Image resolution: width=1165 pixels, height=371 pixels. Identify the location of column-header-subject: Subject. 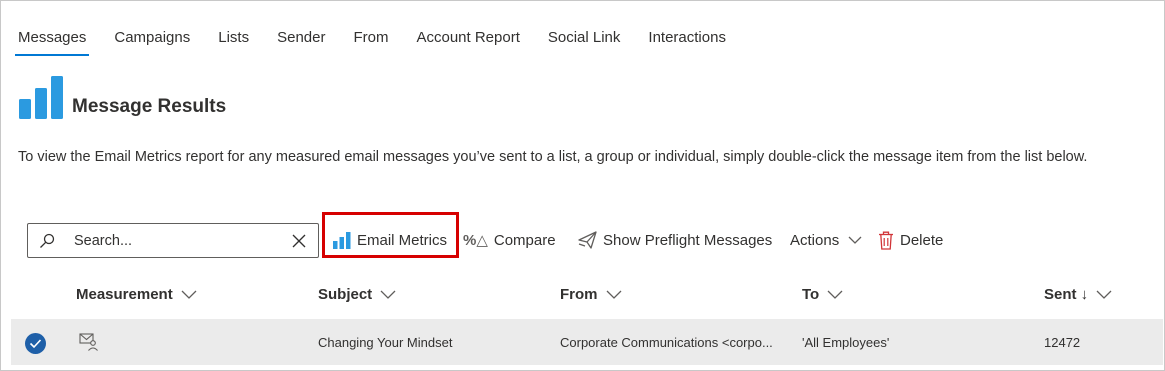
(357, 294).